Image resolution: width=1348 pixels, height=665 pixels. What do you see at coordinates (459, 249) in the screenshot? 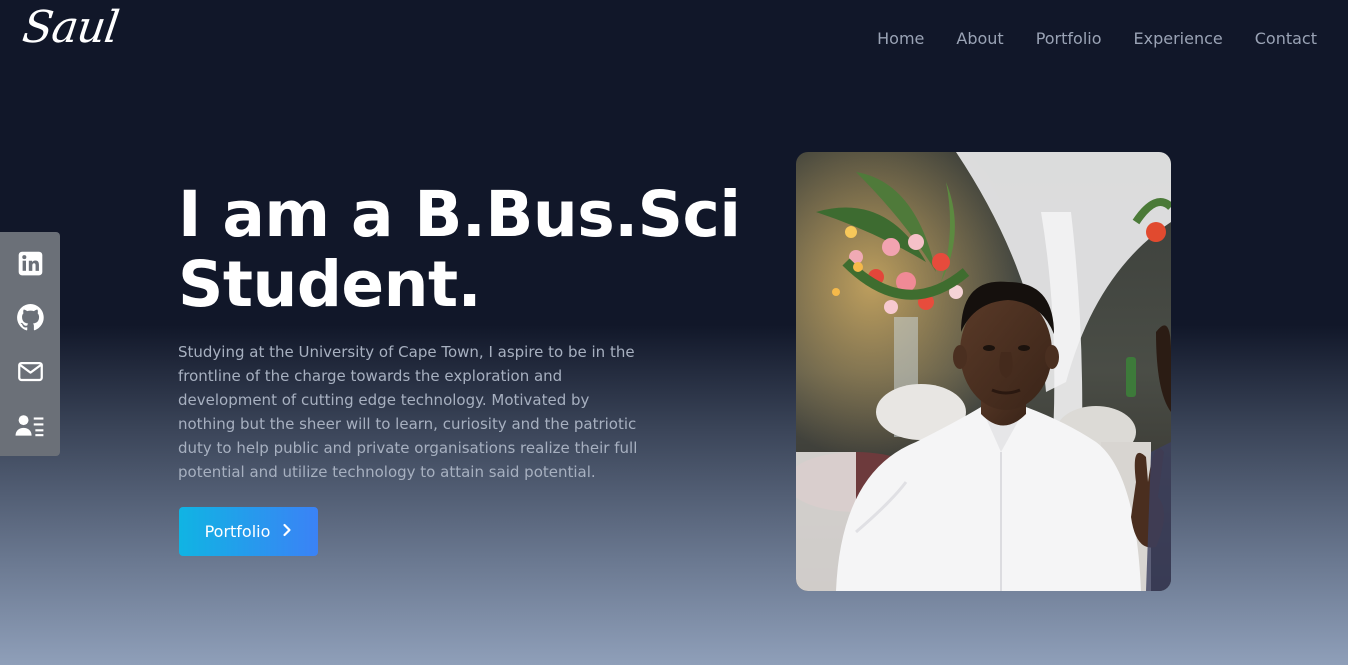
I see `hero-title: I am a B.Bus.Sci Student.` at bounding box center [459, 249].